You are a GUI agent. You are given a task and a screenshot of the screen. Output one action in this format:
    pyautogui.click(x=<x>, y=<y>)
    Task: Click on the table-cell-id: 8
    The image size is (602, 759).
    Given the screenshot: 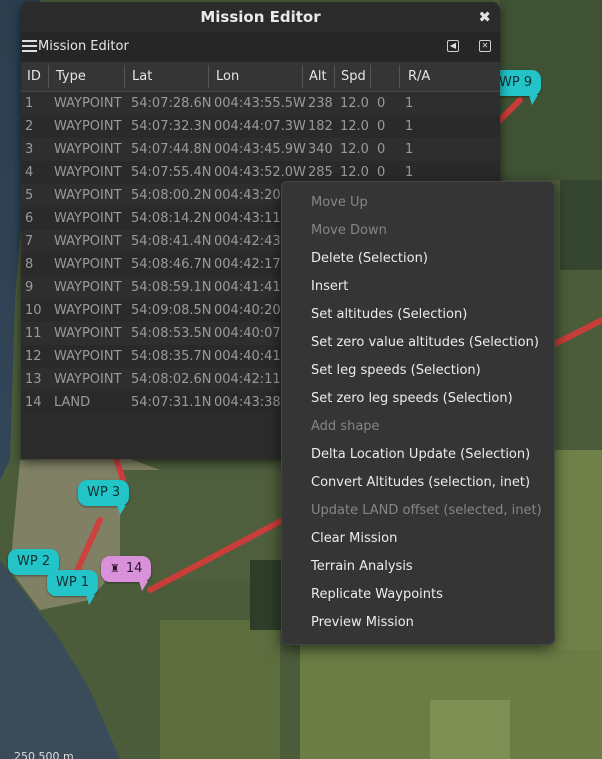 What is the action you would take?
    pyautogui.click(x=29, y=264)
    